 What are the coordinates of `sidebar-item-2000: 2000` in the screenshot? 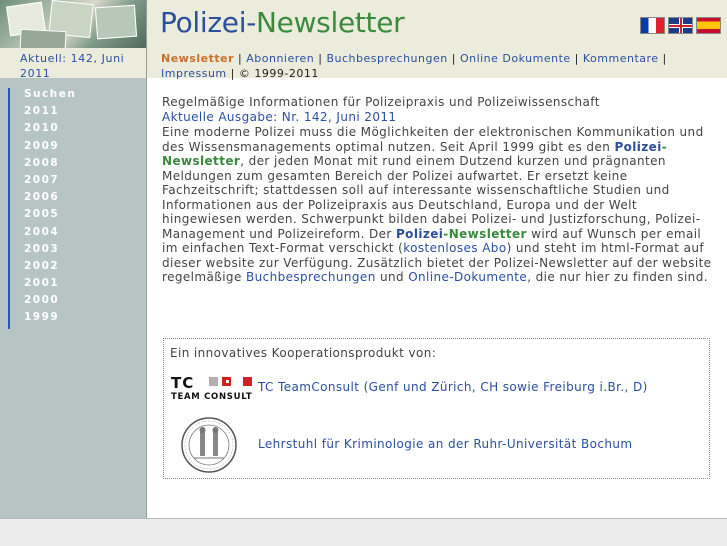 It's located at (77, 303).